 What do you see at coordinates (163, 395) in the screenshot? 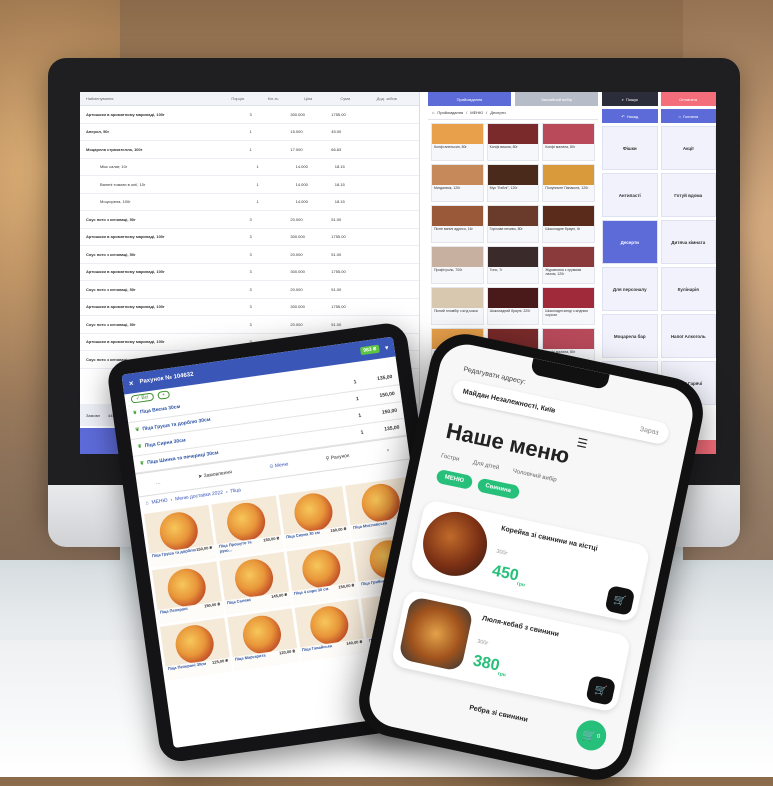
I see `add-button: +` at bounding box center [163, 395].